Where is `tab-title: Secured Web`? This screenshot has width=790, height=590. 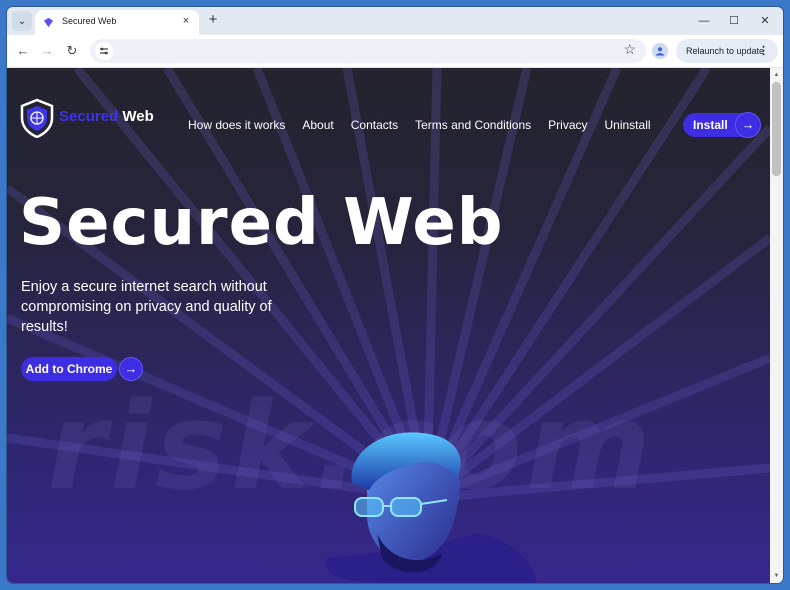
tab-title: Secured Web is located at coordinates (89, 21).